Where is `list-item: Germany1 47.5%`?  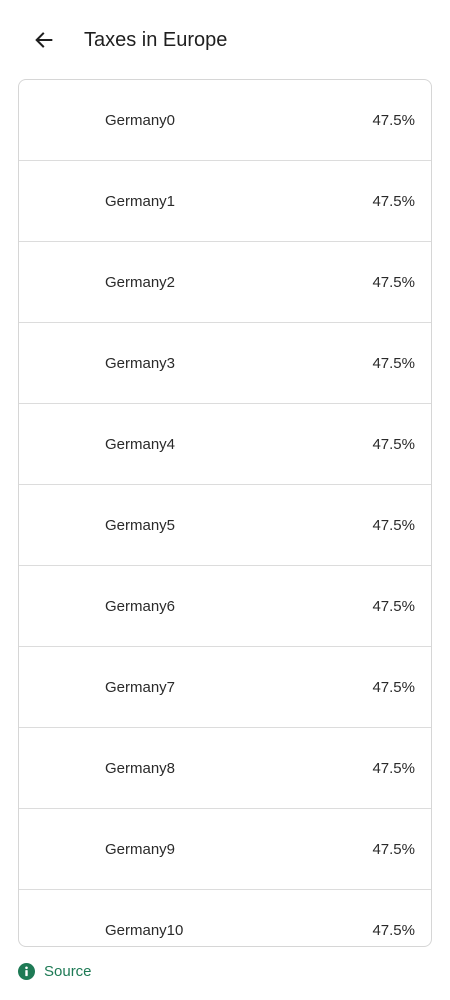
list-item: Germany1 47.5% is located at coordinates (225, 201).